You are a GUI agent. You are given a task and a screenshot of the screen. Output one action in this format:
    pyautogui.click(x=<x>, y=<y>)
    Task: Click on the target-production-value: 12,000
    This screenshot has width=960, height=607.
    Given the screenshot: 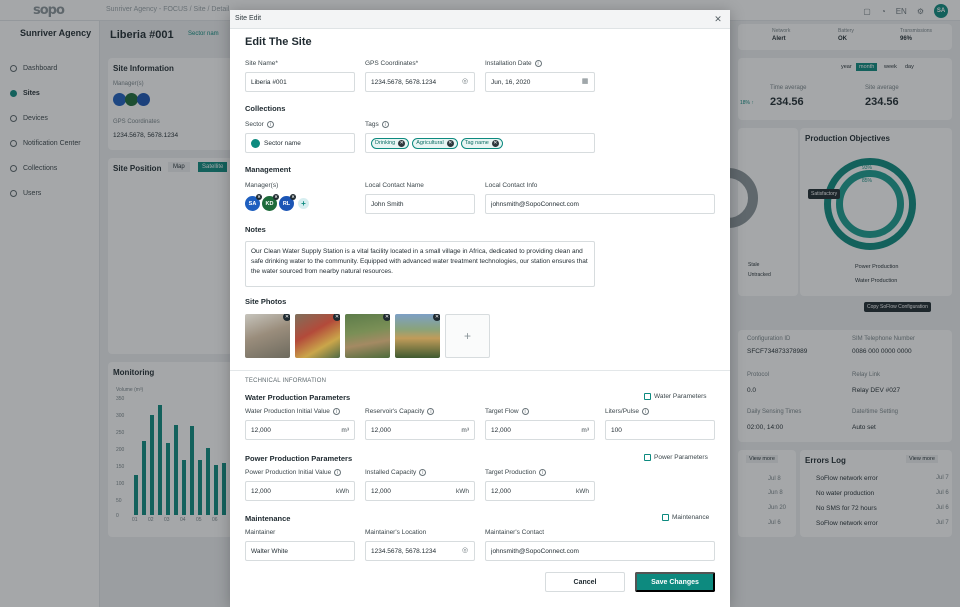 What is the action you would take?
    pyautogui.click(x=501, y=491)
    